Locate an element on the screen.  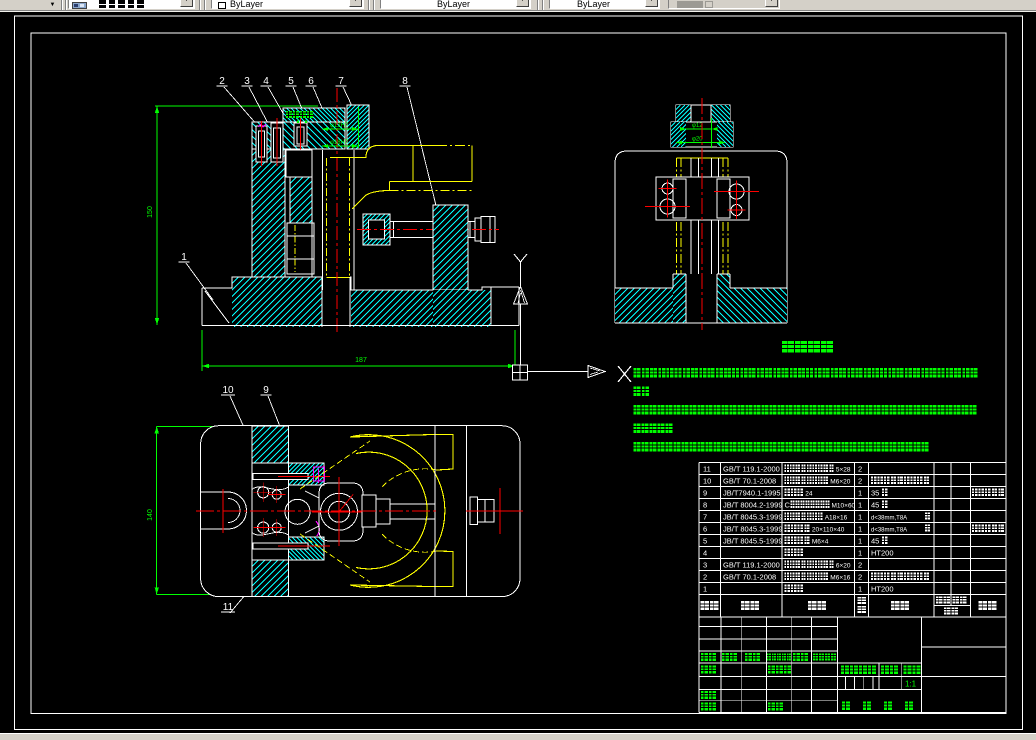
svg-text: JB/T 8045.5-1999 is located at coordinates (753, 541).